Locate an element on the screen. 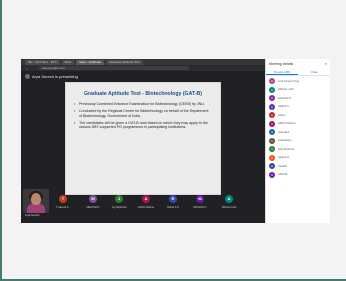 The width and height of the screenshot is (346, 281). participant-avatar: T is located at coordinates (63, 199).